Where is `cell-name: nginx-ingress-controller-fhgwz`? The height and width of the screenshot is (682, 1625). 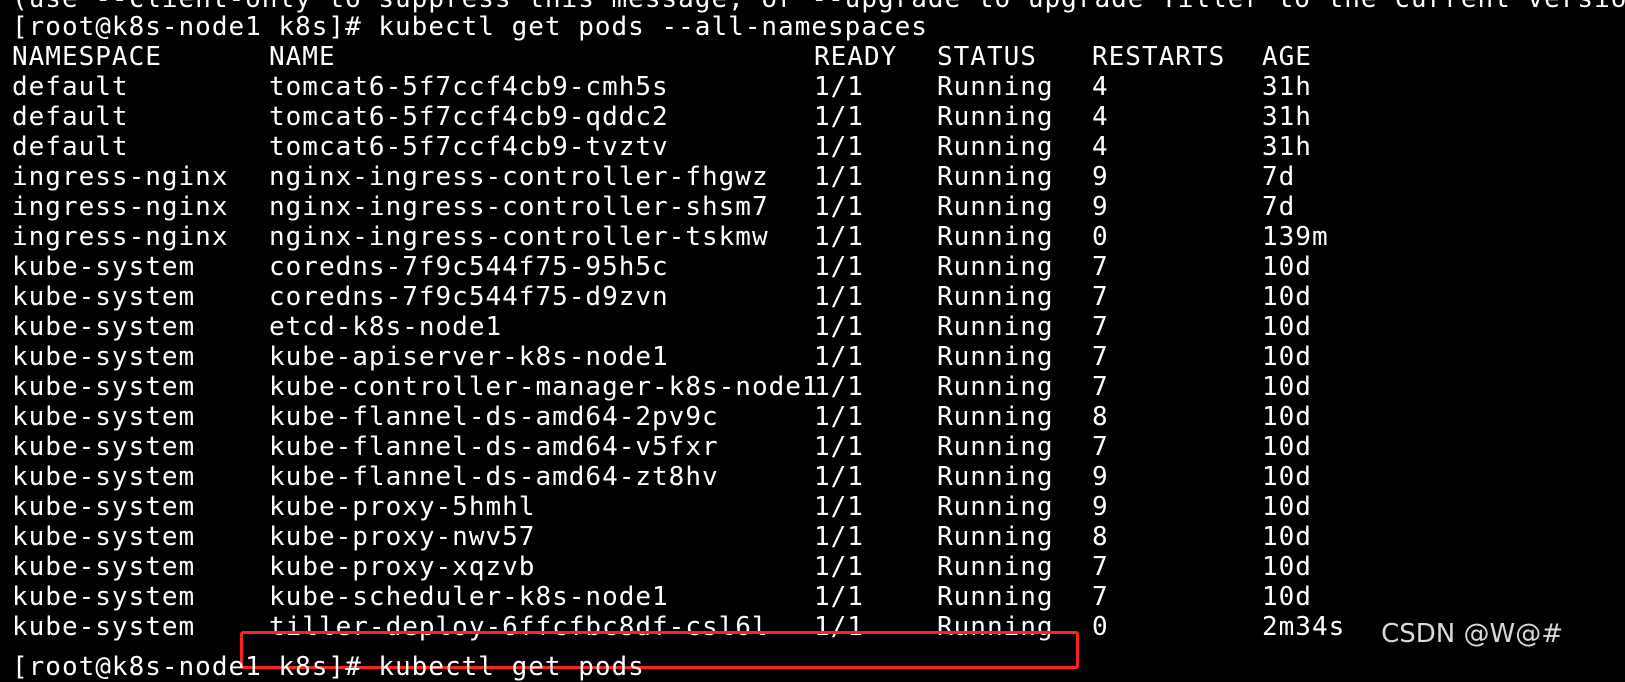 cell-name: nginx-ingress-controller-fhgwz is located at coordinates (519, 177).